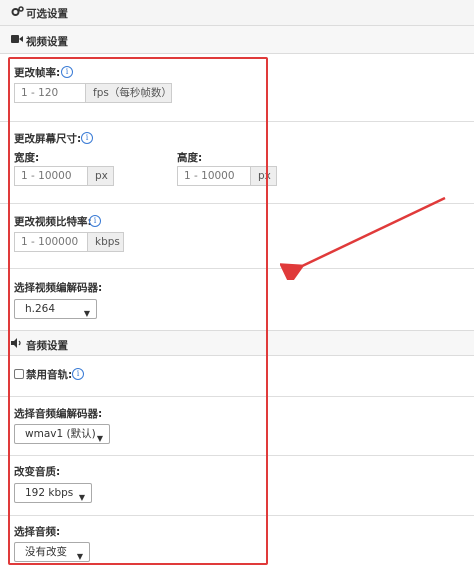 Image resolution: width=474 pixels, height=572 pixels. What do you see at coordinates (363, 238) in the screenshot?
I see `annotation-arrow` at bounding box center [363, 238].